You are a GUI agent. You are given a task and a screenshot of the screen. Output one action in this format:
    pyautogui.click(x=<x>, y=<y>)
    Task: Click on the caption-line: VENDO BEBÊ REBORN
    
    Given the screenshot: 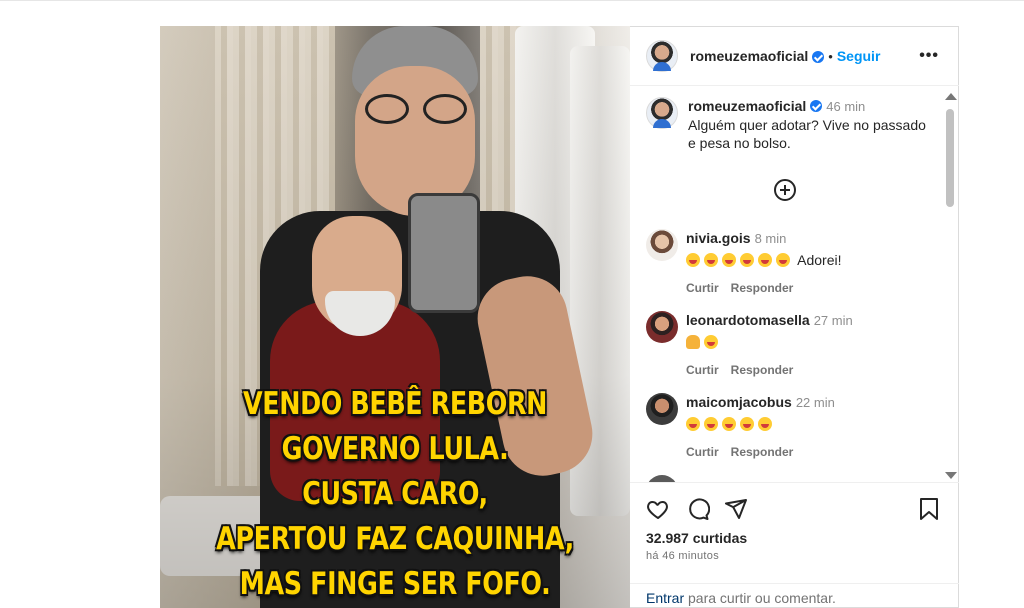 What is the action you would take?
    pyautogui.click(x=395, y=404)
    